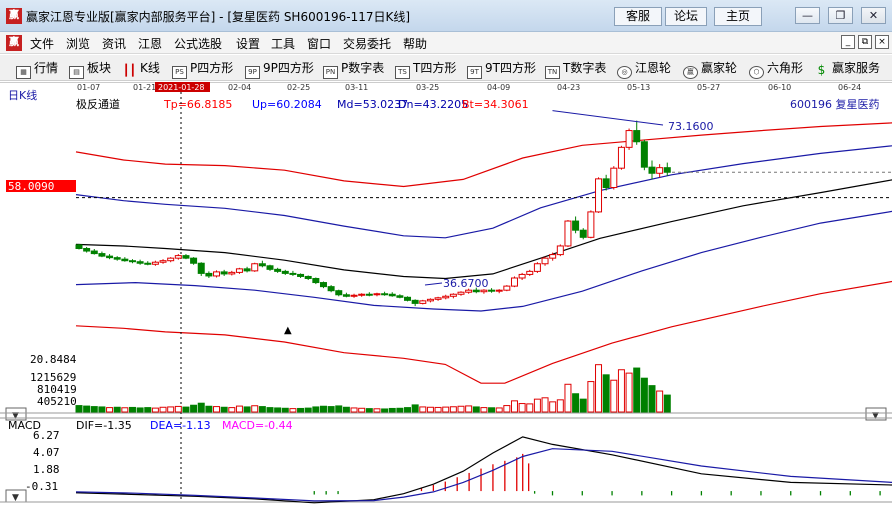 Image resolution: width=892 pixels, height=507 pixels. Describe the element at coordinates (638, 16) in the screenshot. I see `customer-service-button: 客服` at that location.